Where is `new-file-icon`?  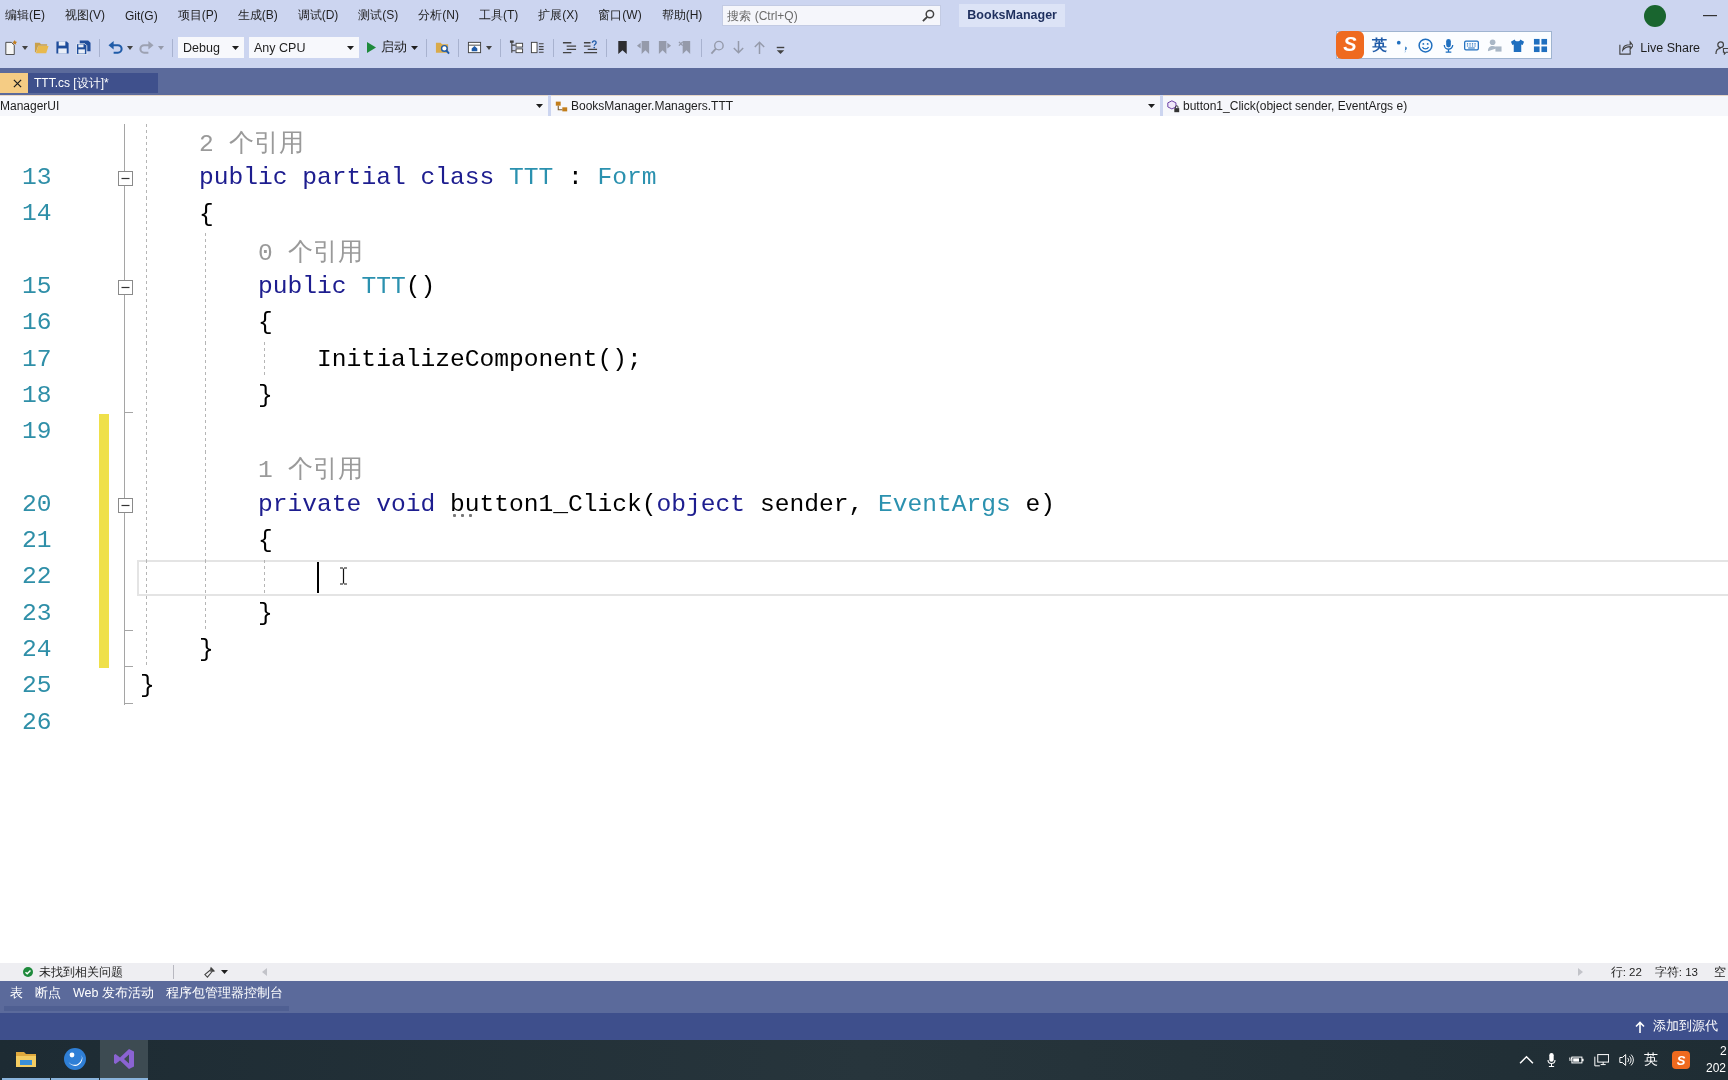 new-file-icon is located at coordinates (10, 47).